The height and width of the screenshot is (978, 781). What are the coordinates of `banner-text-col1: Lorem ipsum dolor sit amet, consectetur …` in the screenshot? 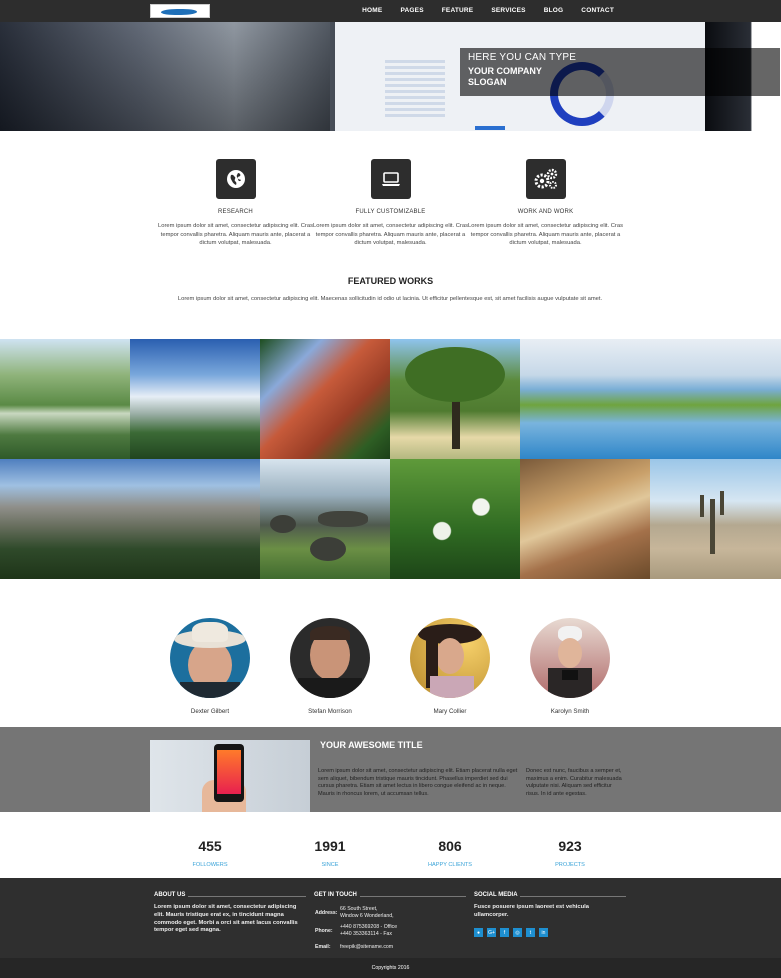 It's located at (418, 782).